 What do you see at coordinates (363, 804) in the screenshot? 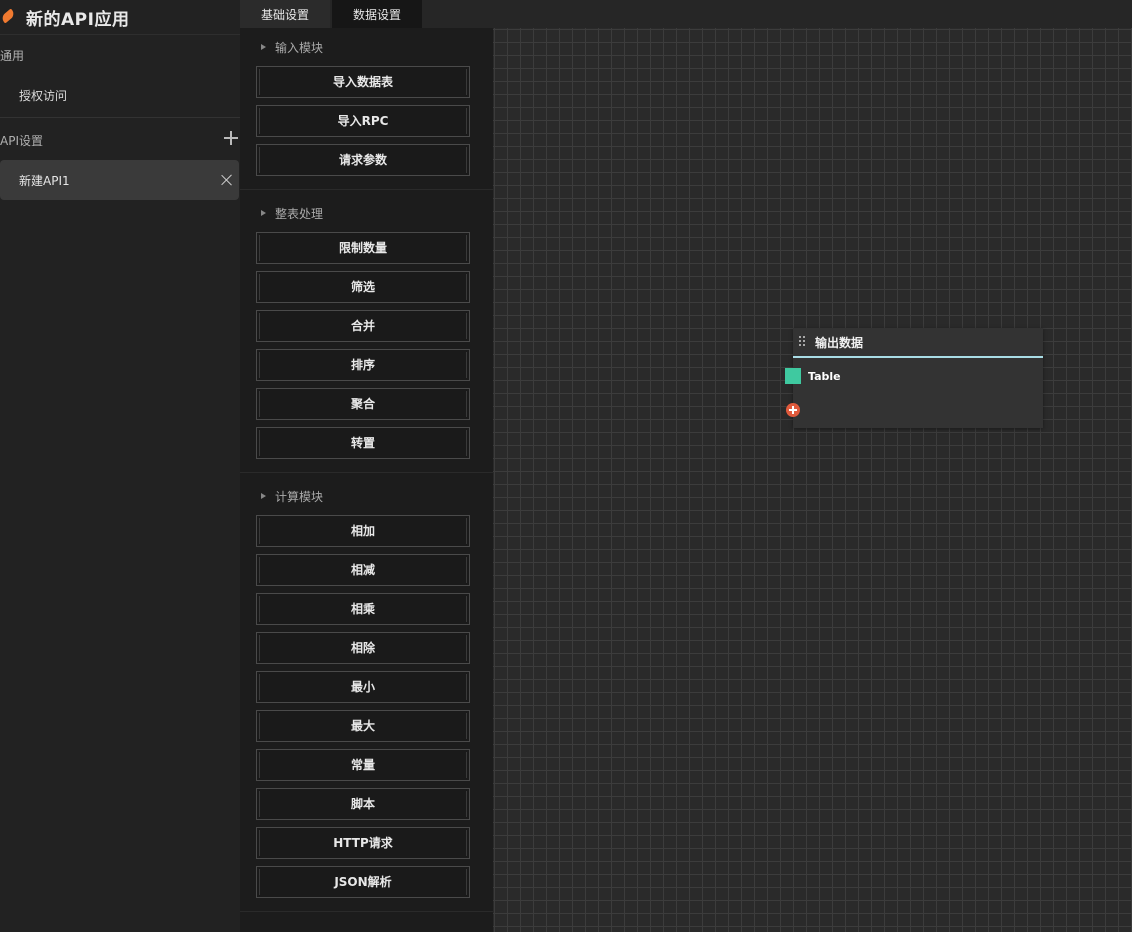
I see `module-button-script: 脚本` at bounding box center [363, 804].